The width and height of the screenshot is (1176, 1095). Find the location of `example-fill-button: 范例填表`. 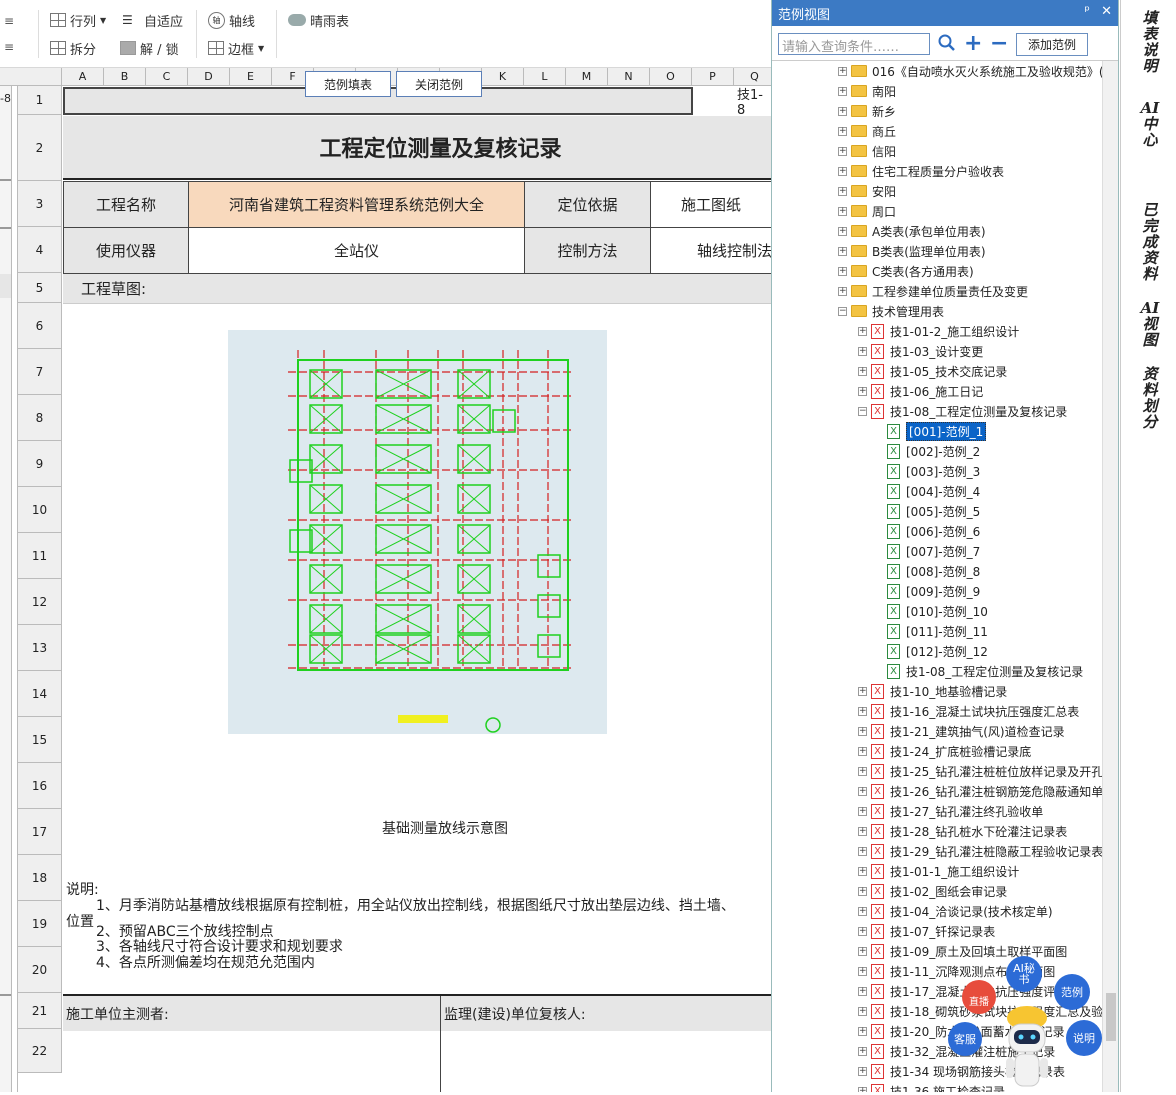

example-fill-button: 范例填表 is located at coordinates (348, 84).